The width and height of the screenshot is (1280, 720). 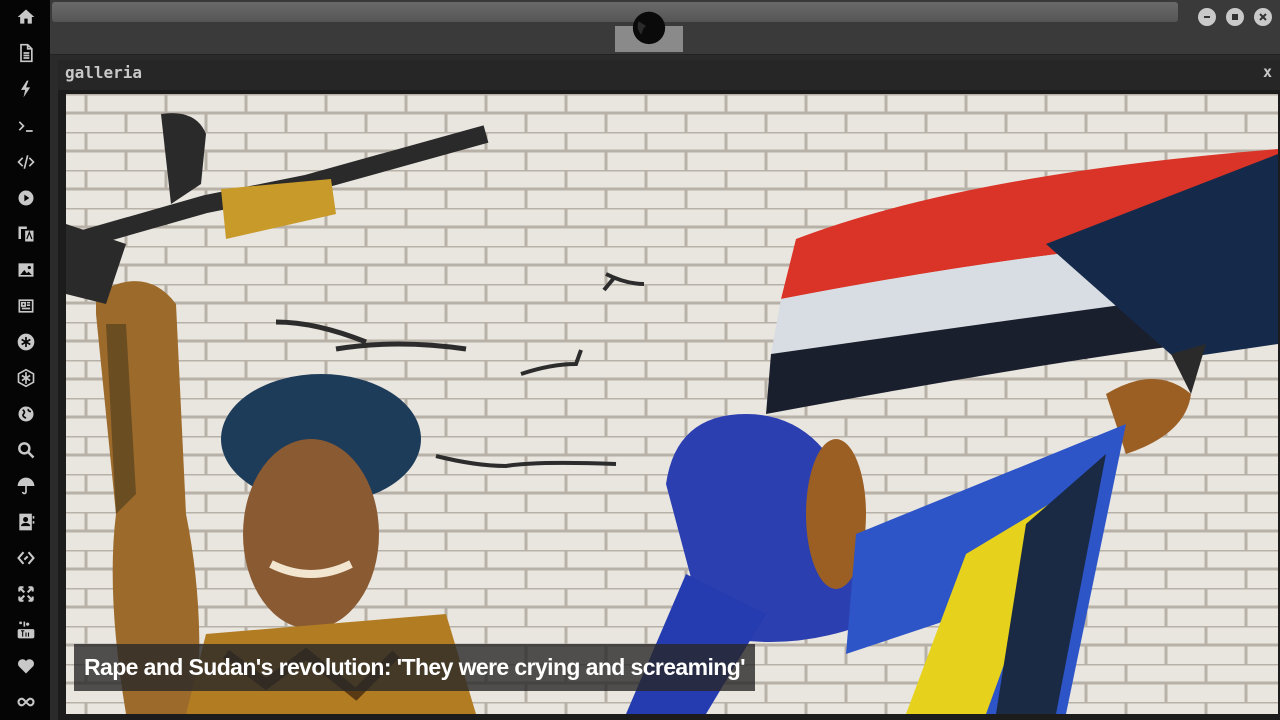 What do you see at coordinates (1235, 17) in the screenshot?
I see `maximize-button` at bounding box center [1235, 17].